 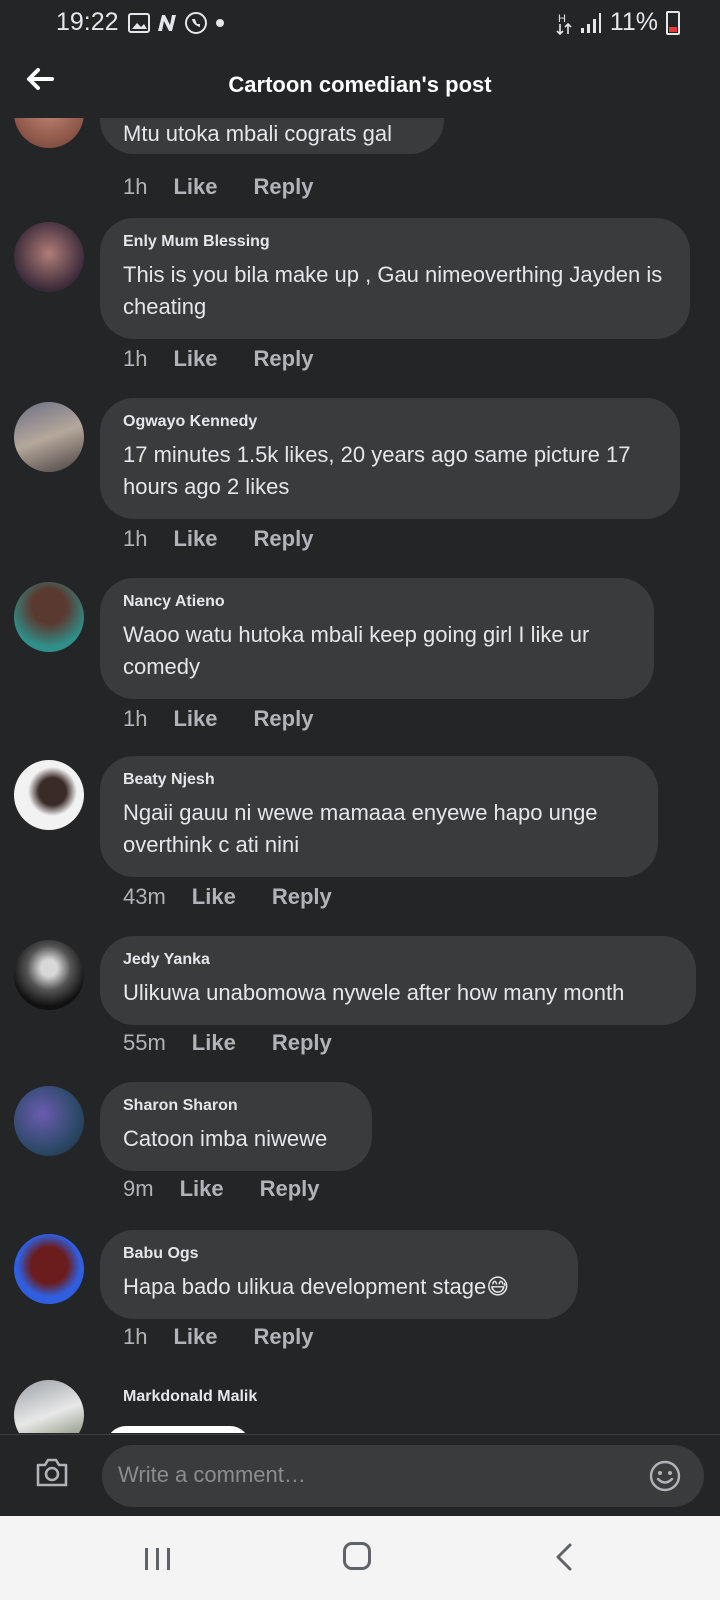 I want to click on recents-icon, so click(x=158, y=1559).